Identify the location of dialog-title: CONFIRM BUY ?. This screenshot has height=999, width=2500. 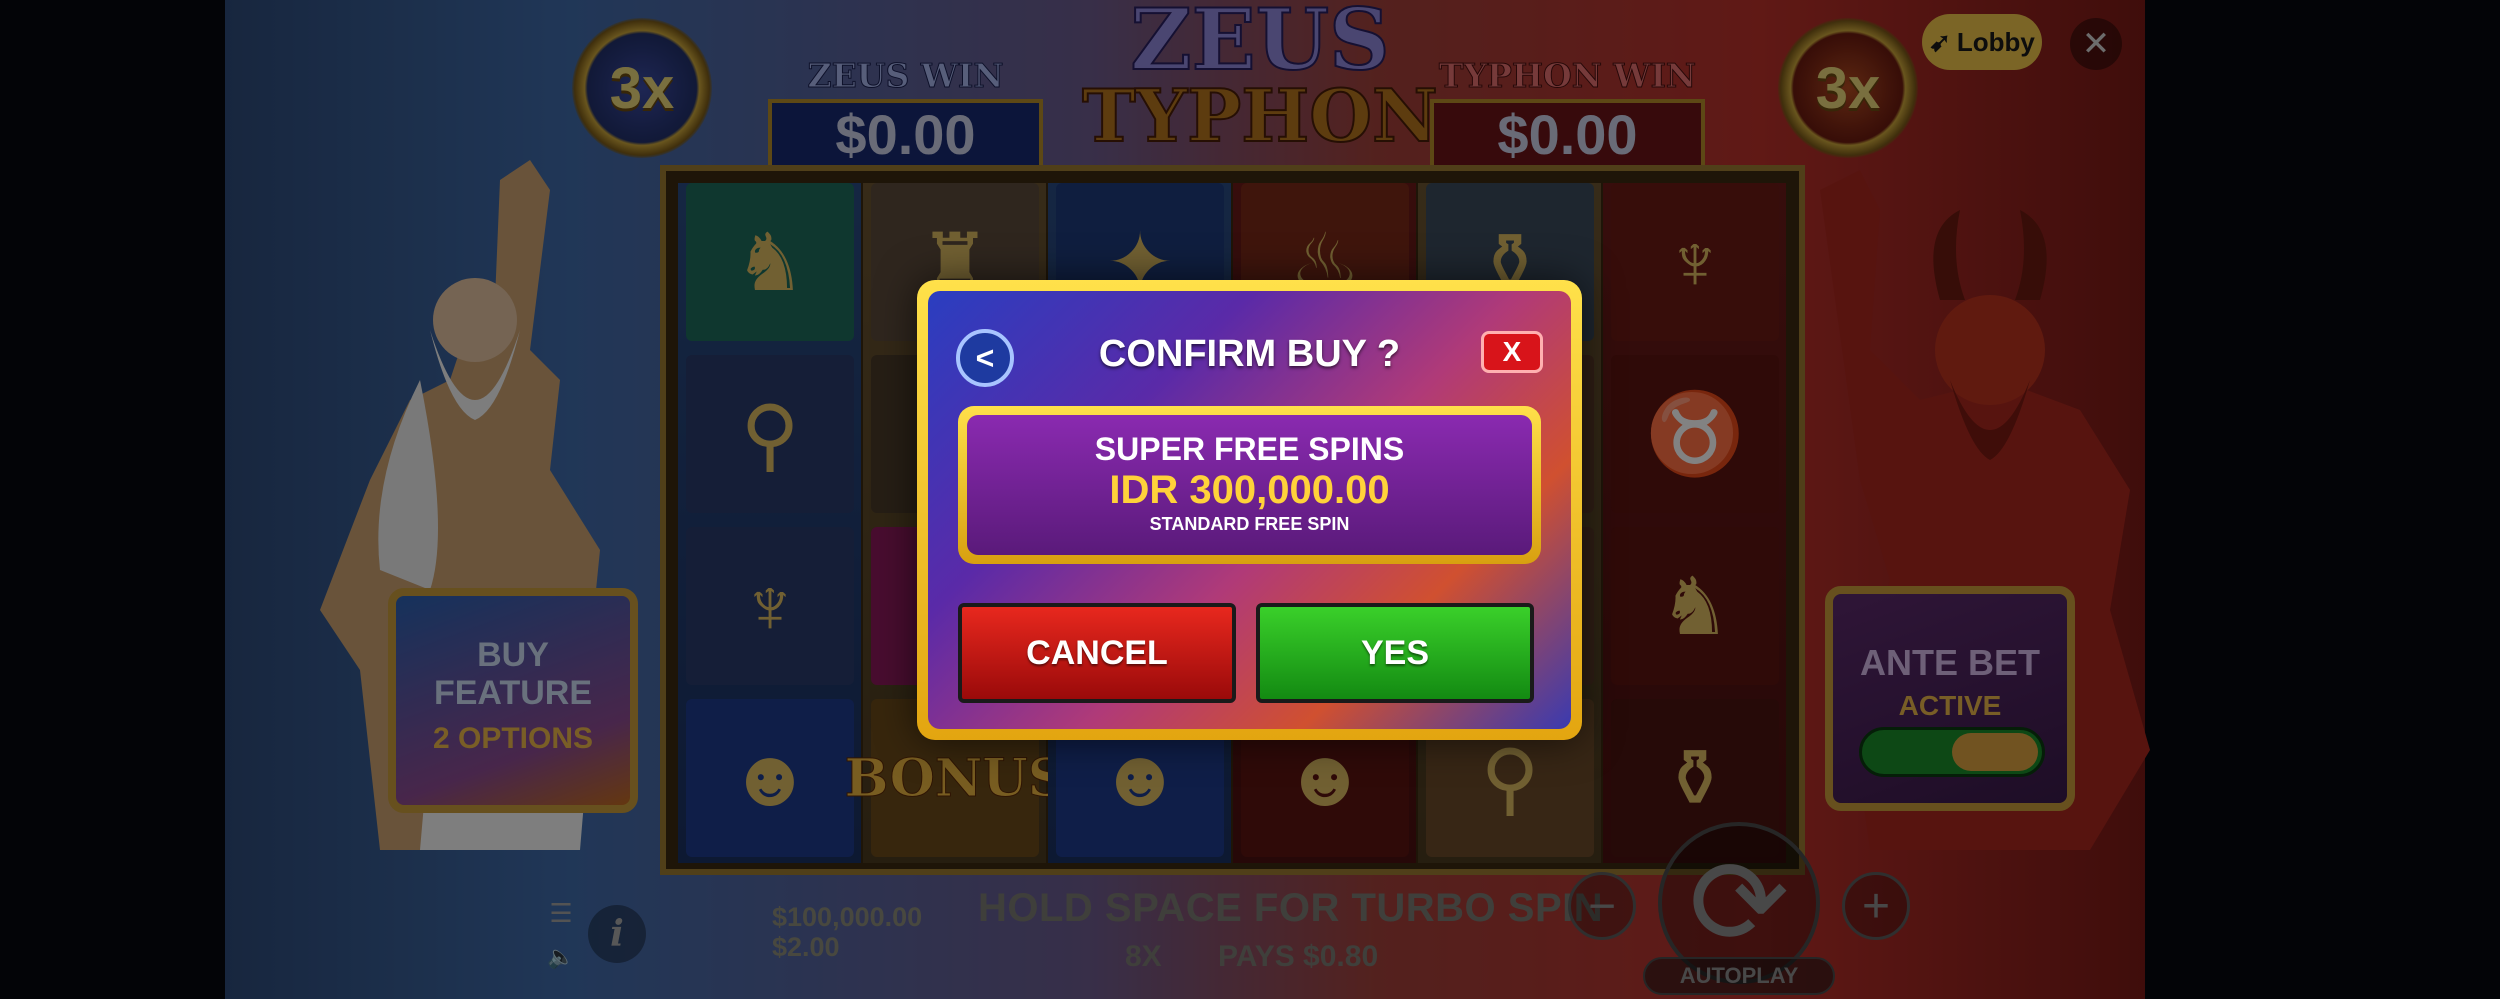
(1249, 354).